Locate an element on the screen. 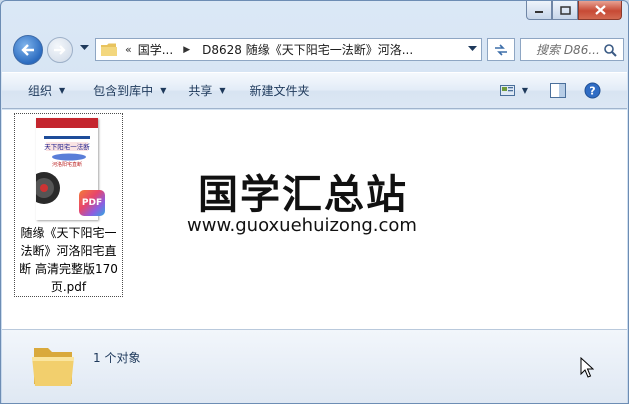 Image resolution: width=629 pixels, height=404 pixels. back-arrow-icon is located at coordinates (27, 50).